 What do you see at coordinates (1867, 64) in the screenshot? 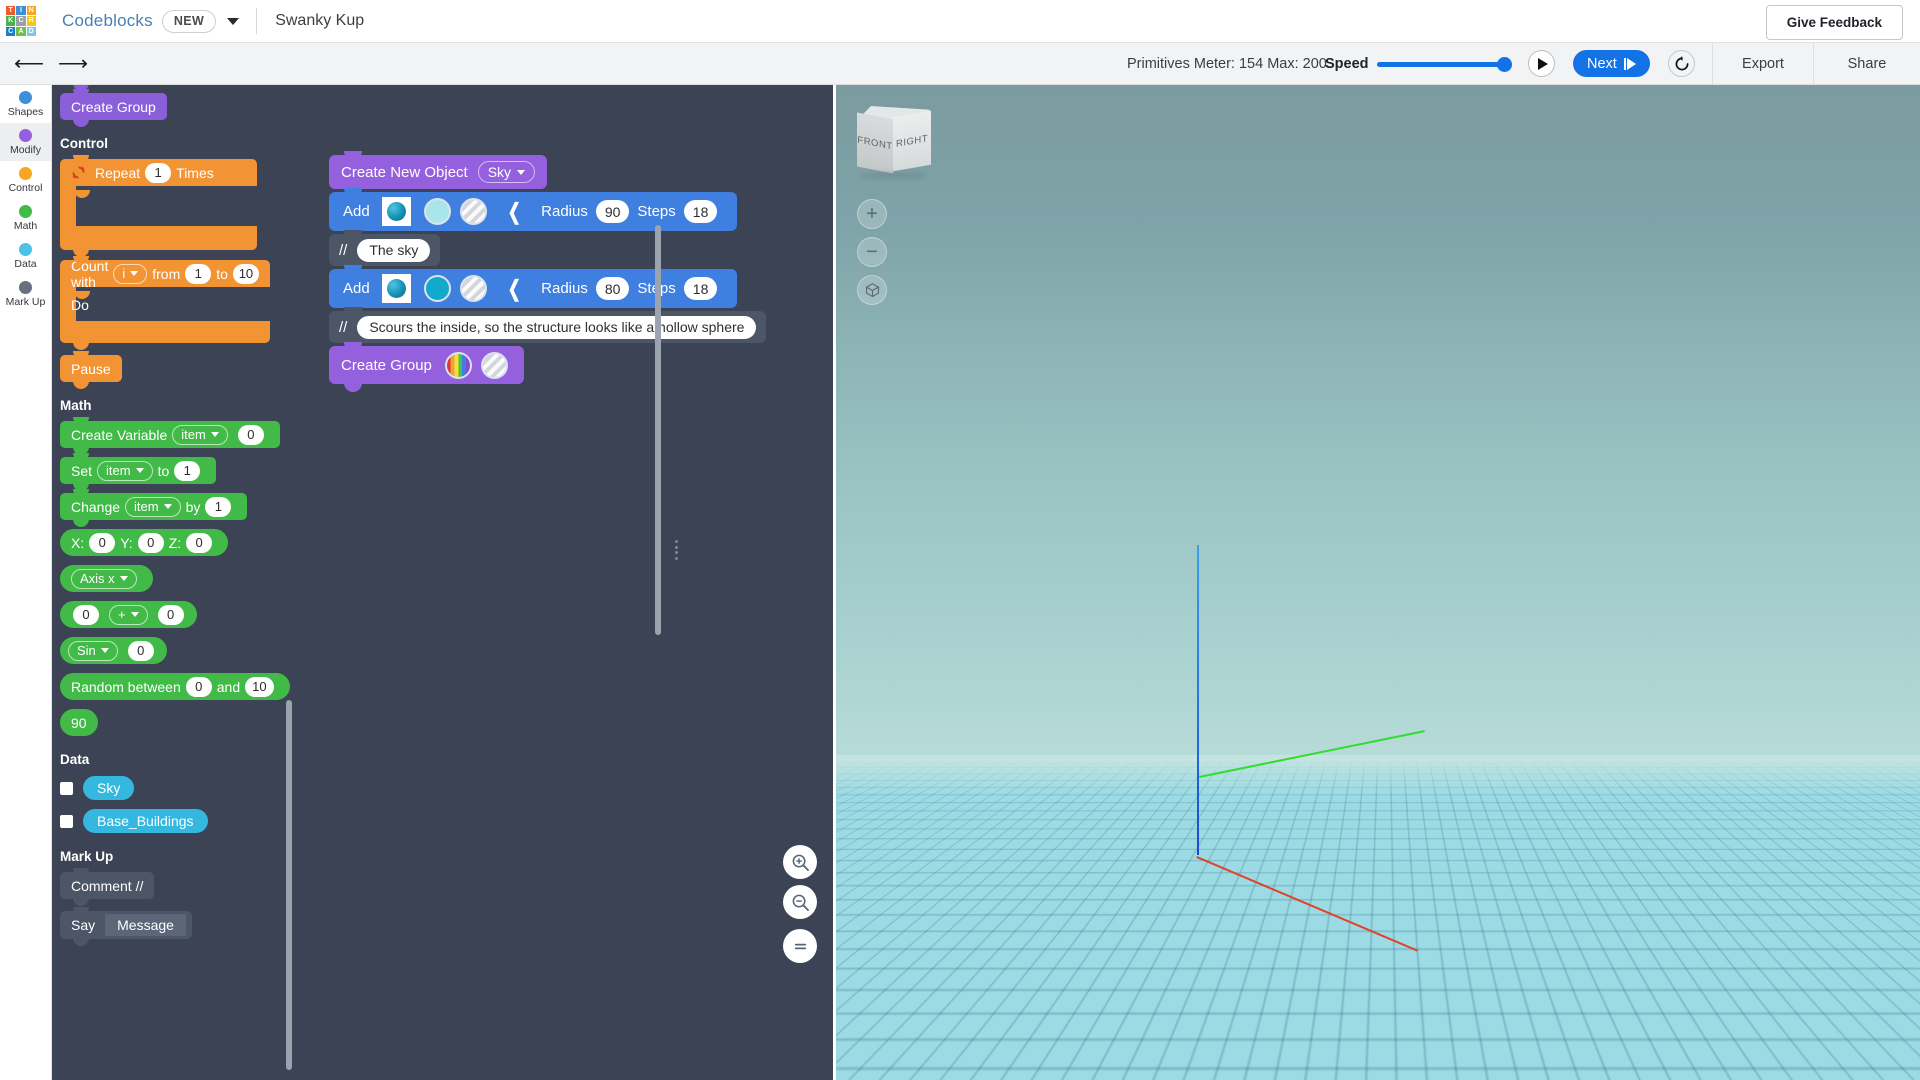
I see `share-button: Share` at bounding box center [1867, 64].